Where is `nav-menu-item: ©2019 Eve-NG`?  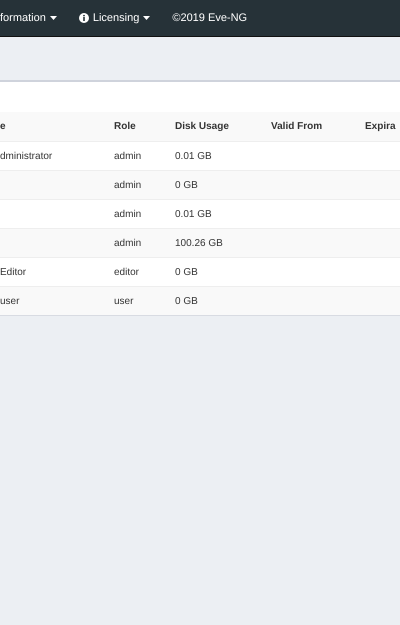 nav-menu-item: ©2019 Eve-NG is located at coordinates (210, 18).